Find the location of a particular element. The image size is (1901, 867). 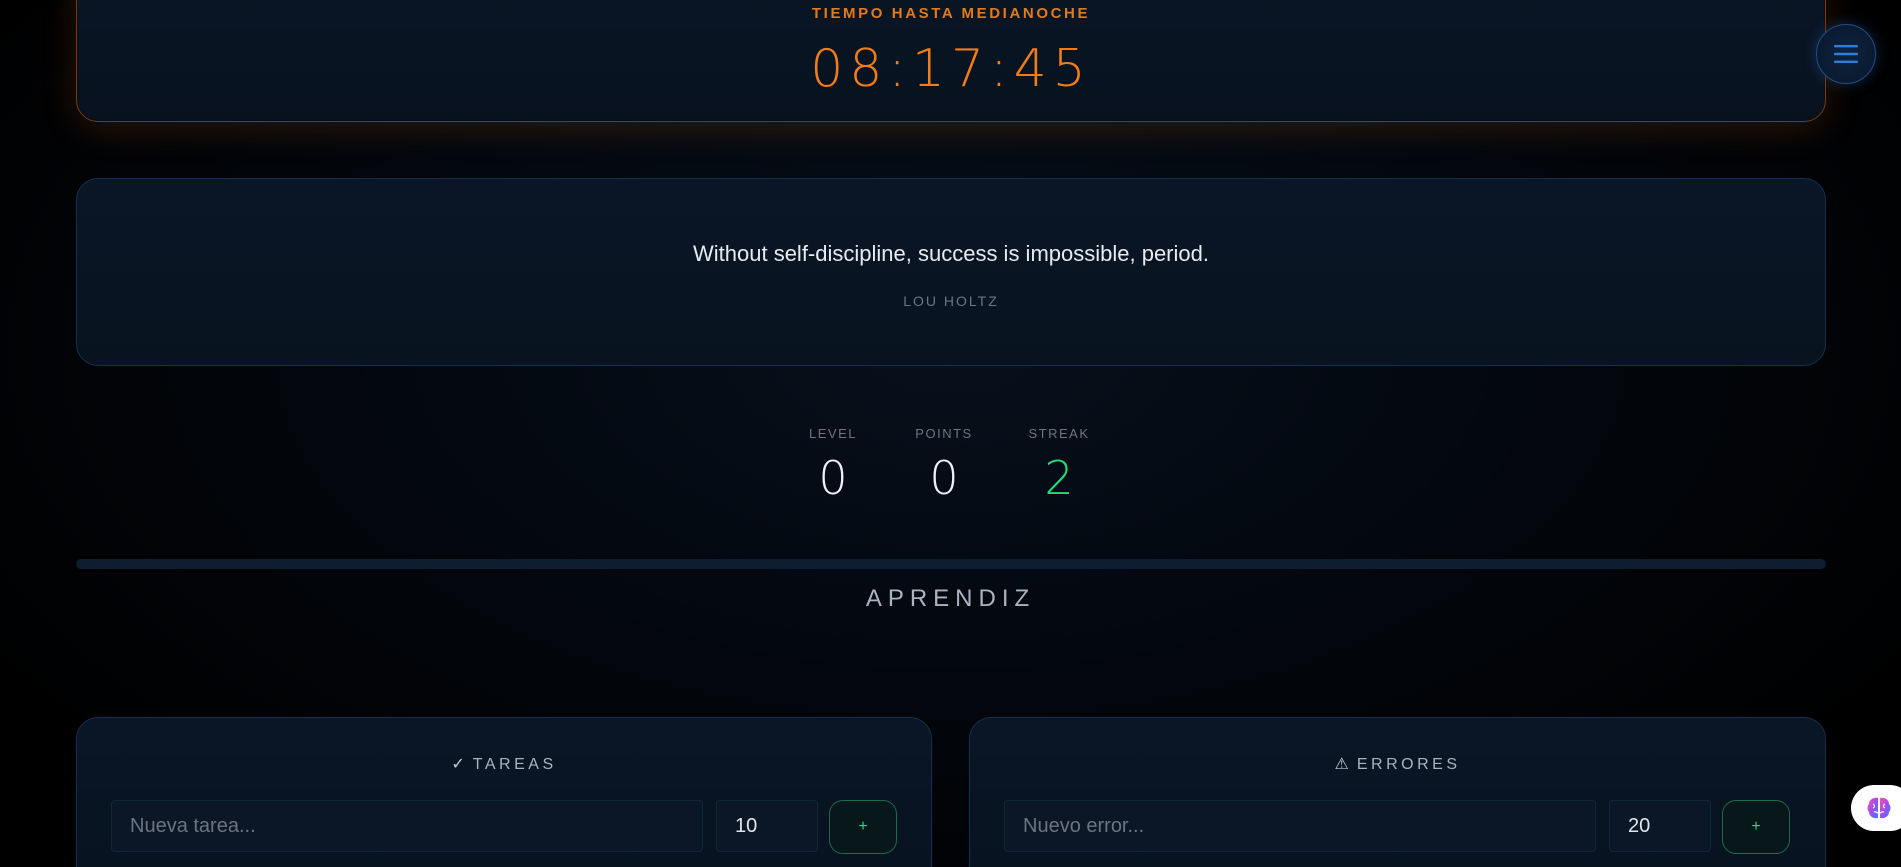

warning-icon: ⚠ is located at coordinates (1341, 764).